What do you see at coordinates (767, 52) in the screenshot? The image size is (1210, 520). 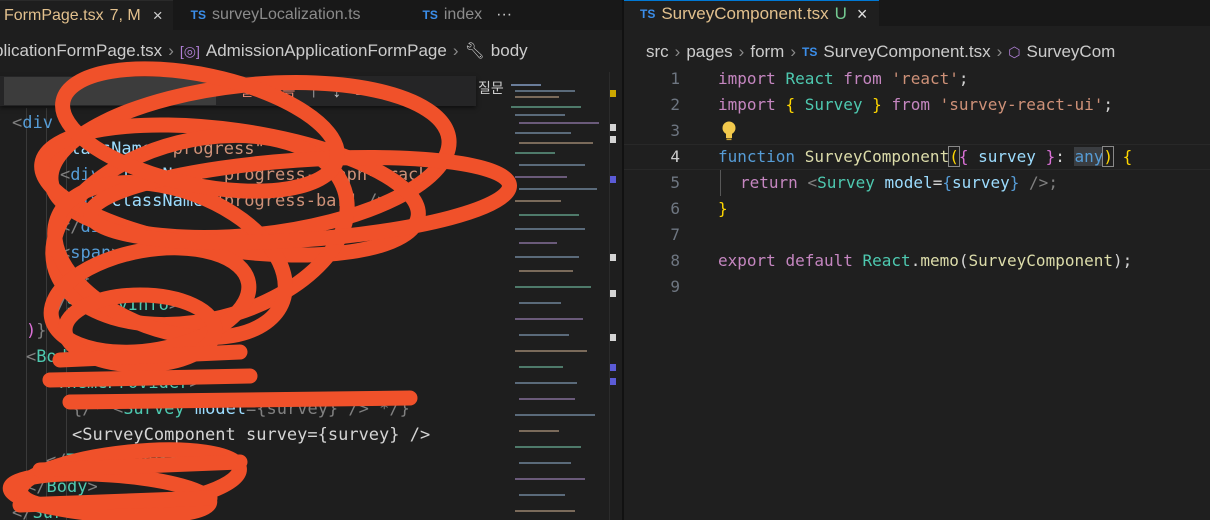 I see `breadcrumb-item: form` at bounding box center [767, 52].